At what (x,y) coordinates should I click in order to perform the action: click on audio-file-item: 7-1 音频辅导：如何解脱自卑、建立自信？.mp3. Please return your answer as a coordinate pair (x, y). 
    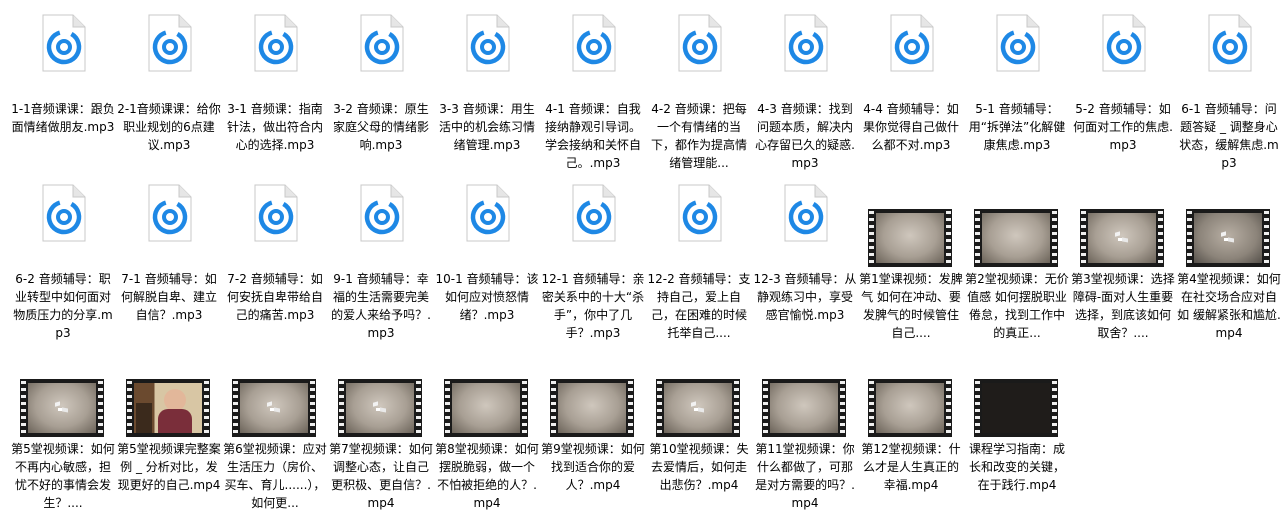
    Looking at the image, I should click on (169, 255).